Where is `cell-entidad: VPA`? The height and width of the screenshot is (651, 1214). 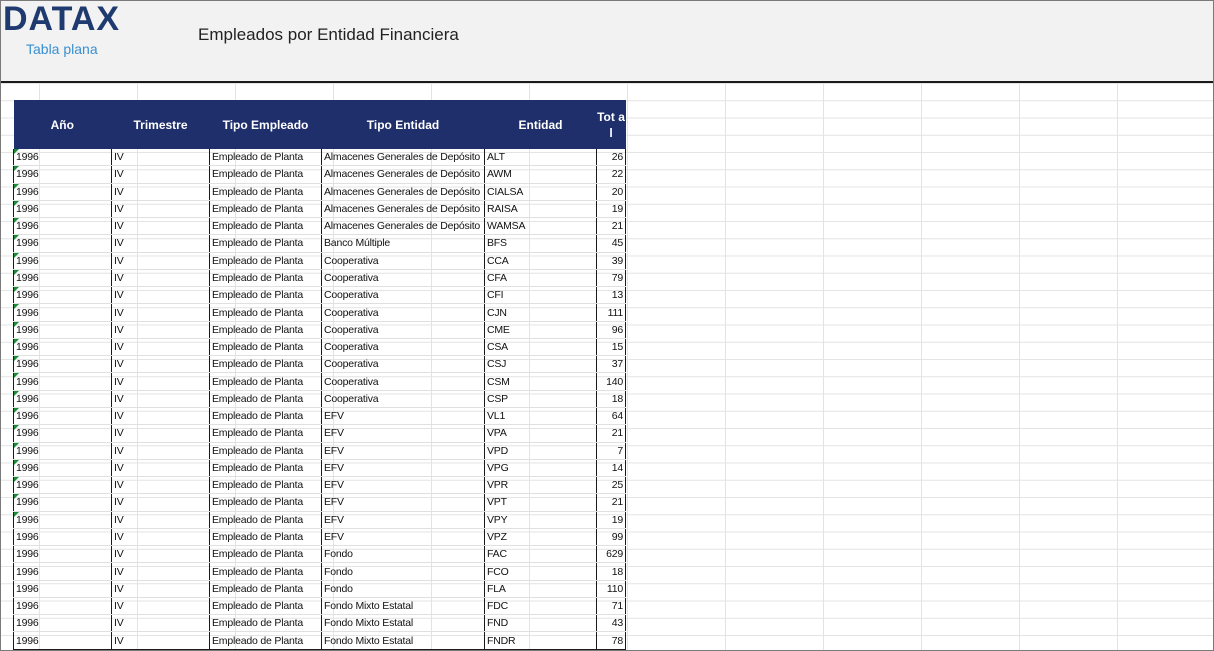 cell-entidad: VPA is located at coordinates (540, 433).